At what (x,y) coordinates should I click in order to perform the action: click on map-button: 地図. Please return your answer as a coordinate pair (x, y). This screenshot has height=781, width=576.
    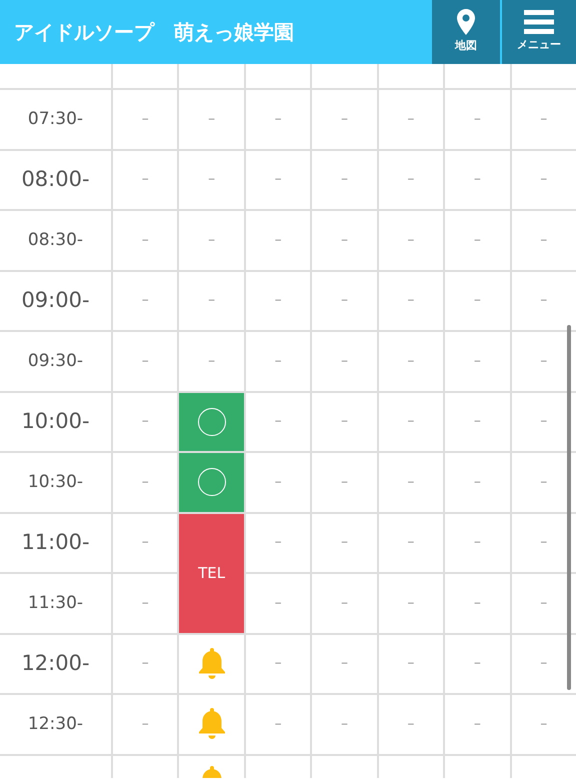
    Looking at the image, I should click on (466, 32).